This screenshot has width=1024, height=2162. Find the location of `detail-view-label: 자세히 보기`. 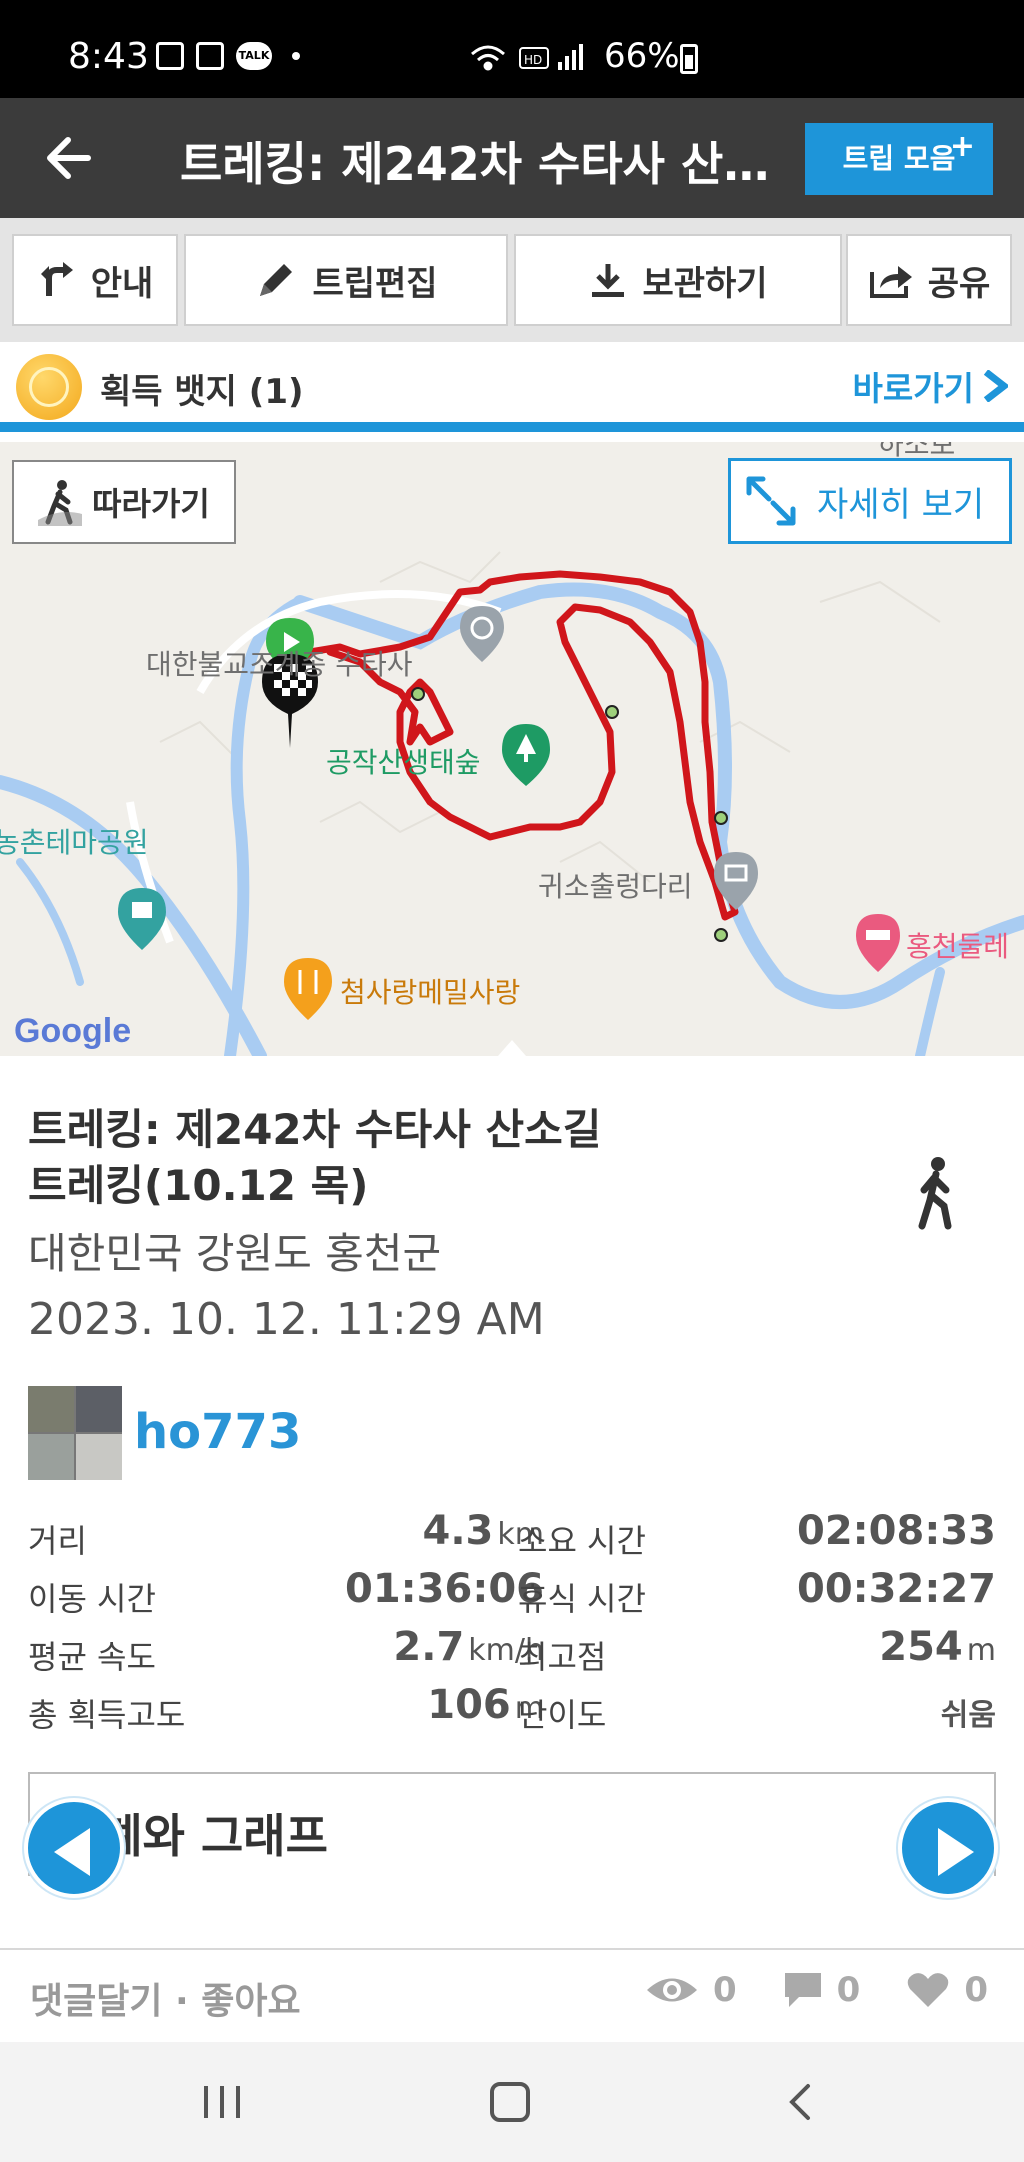

detail-view-label: 자세히 보기 is located at coordinates (901, 504).